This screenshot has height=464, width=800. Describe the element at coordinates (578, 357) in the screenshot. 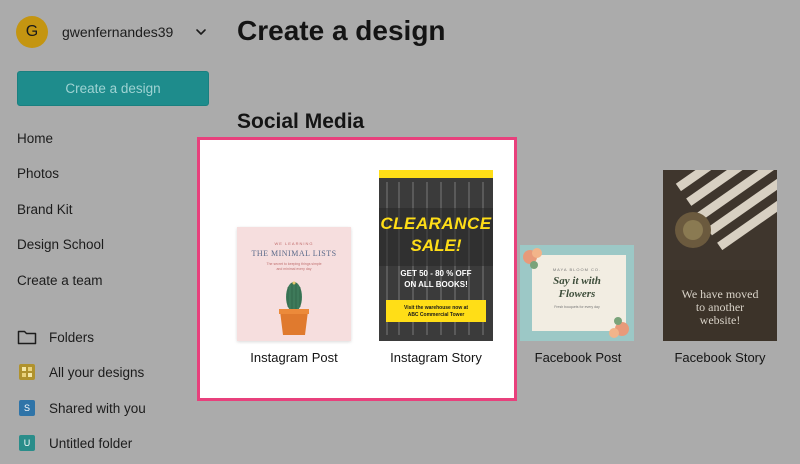

I see `facebook-post-label: Facebook Post` at that location.